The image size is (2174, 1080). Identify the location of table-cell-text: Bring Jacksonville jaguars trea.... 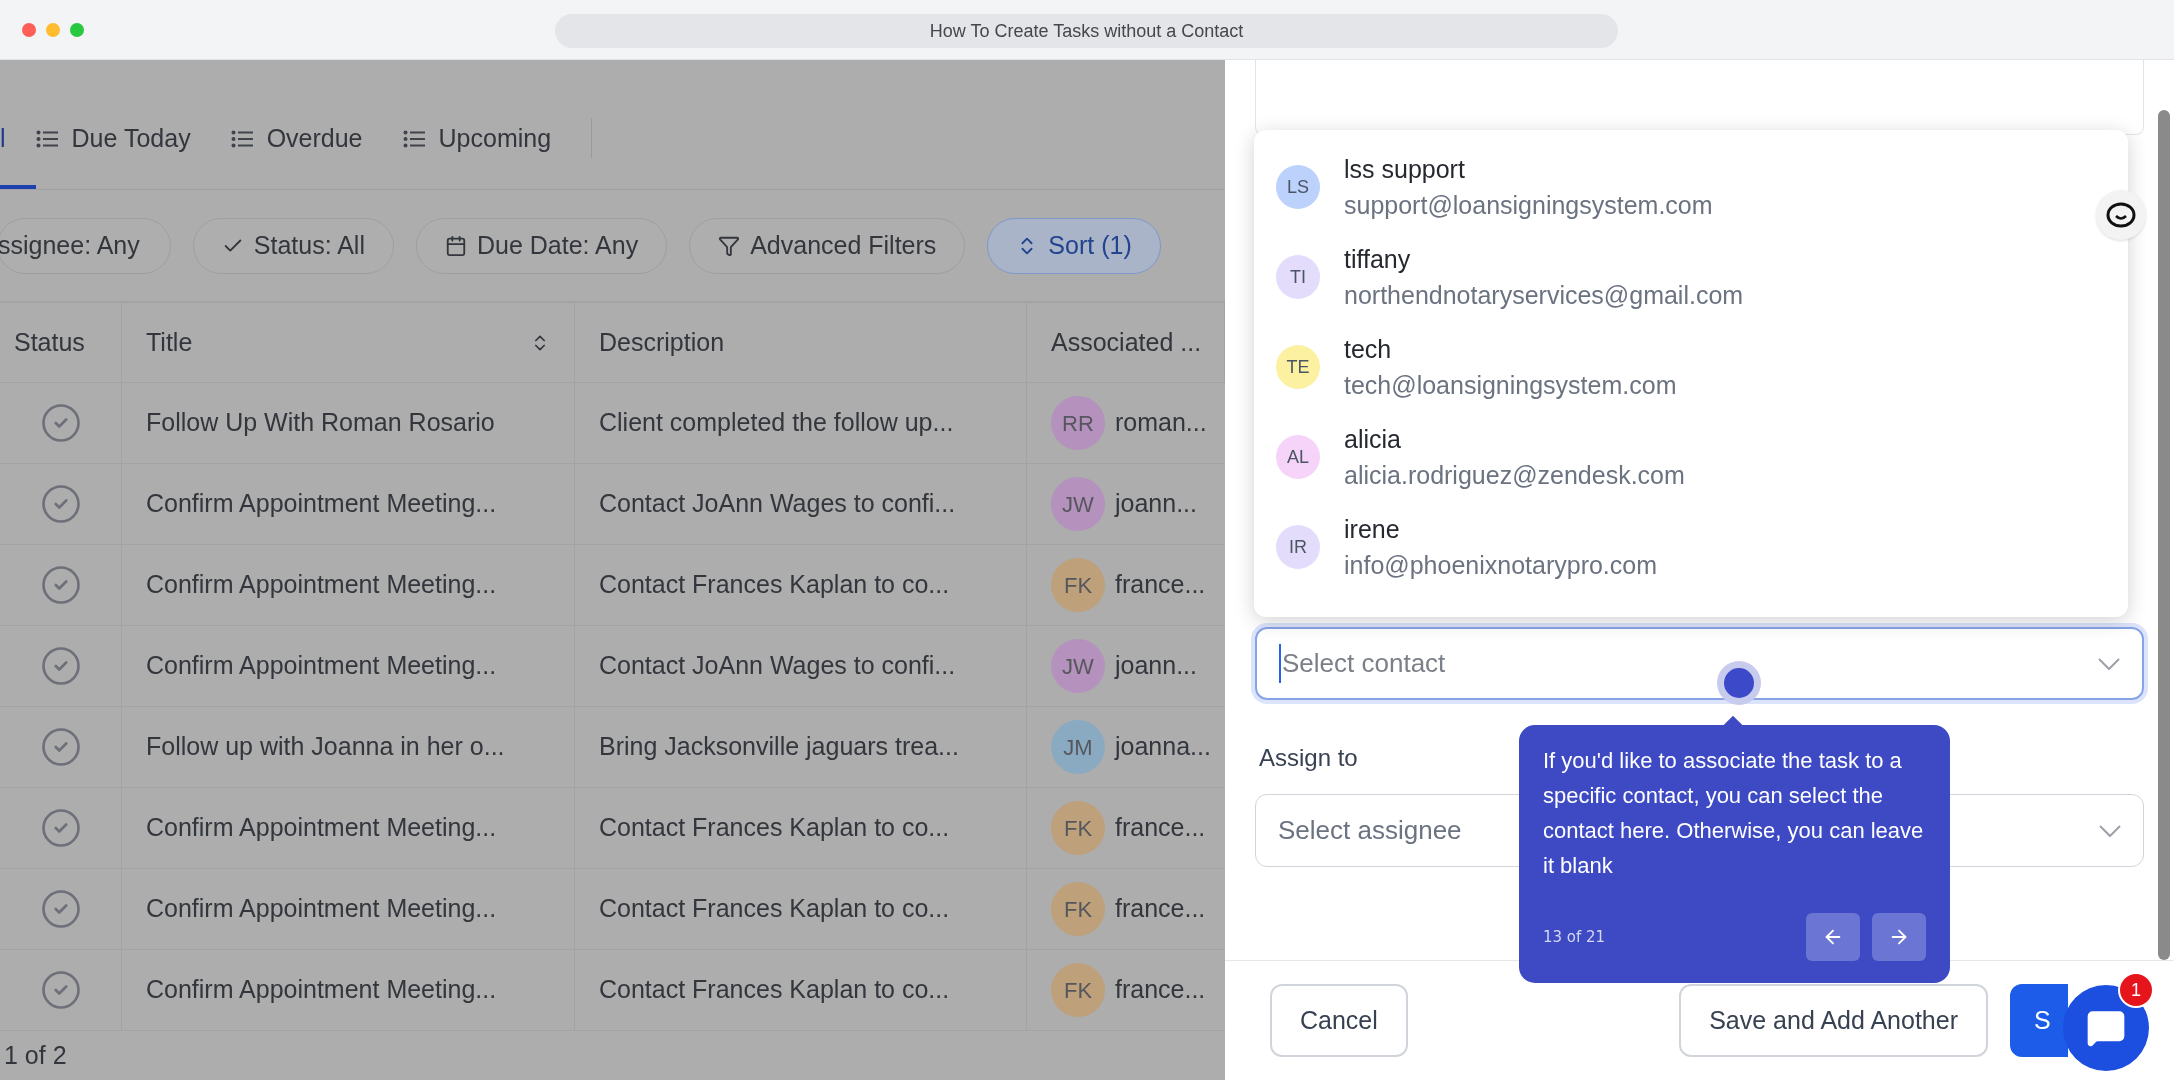
(779, 747).